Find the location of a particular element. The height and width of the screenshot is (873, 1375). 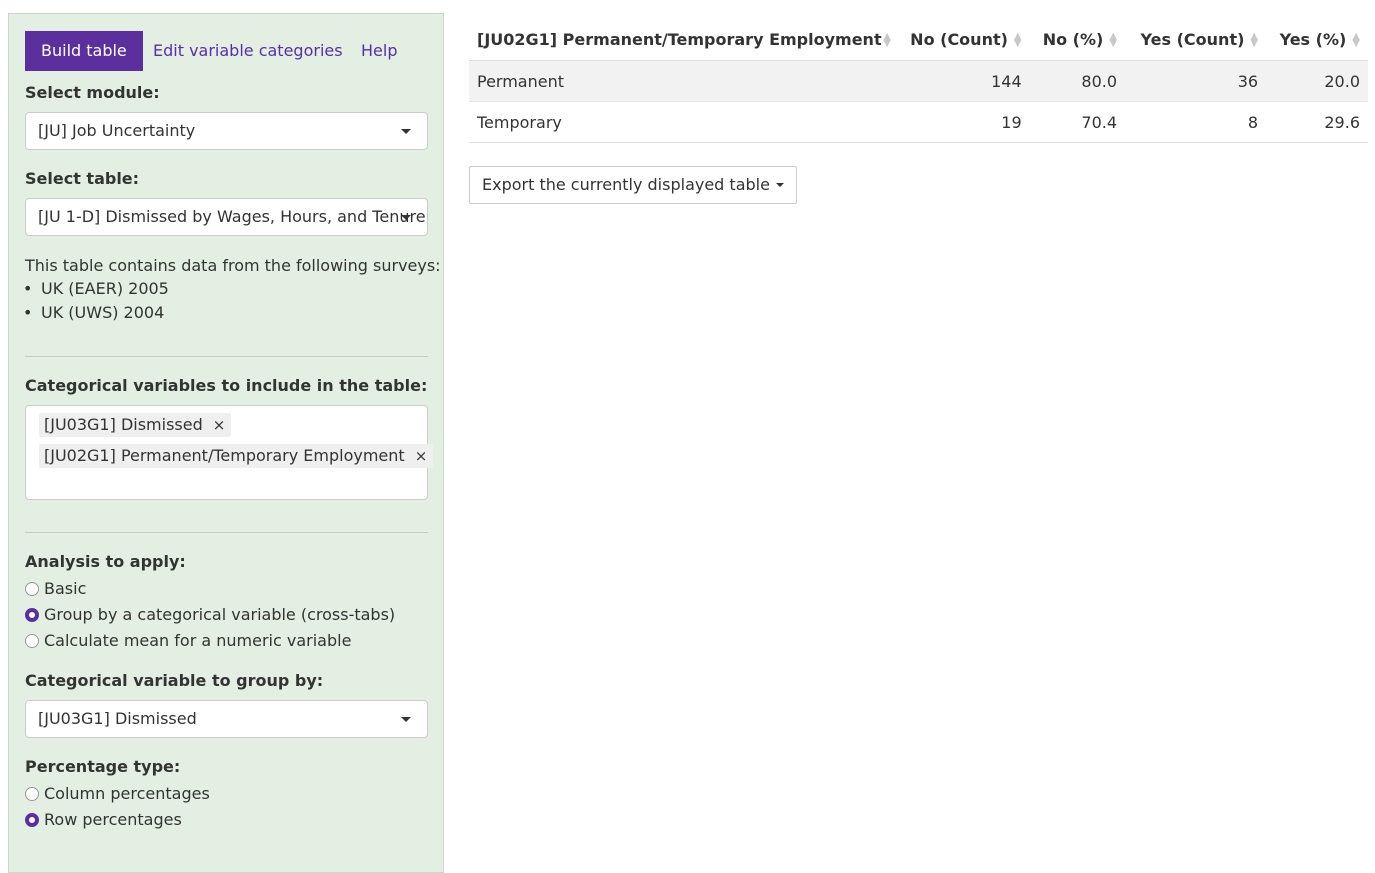

table-cell: Temporary is located at coordinates (682, 122).